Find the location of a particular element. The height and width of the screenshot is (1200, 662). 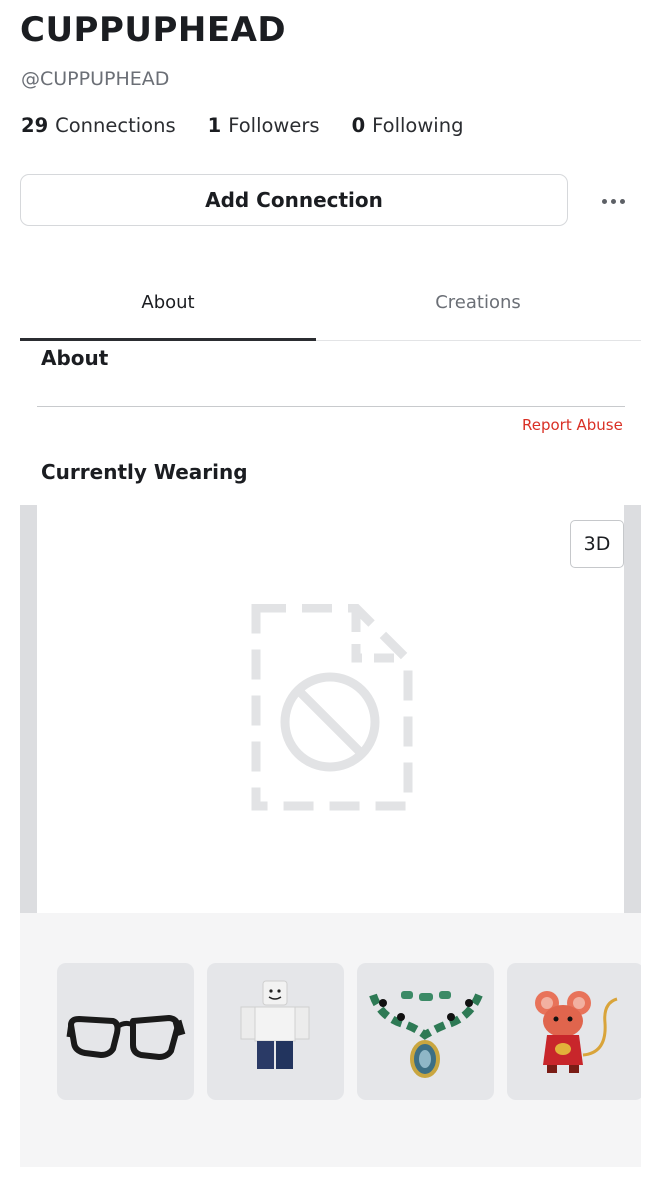

connections-label: Connections is located at coordinates (115, 125).